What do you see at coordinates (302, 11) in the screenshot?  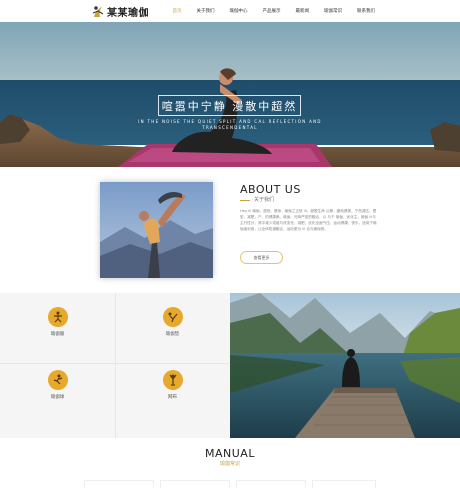 I see `nav-news: 最新闻` at bounding box center [302, 11].